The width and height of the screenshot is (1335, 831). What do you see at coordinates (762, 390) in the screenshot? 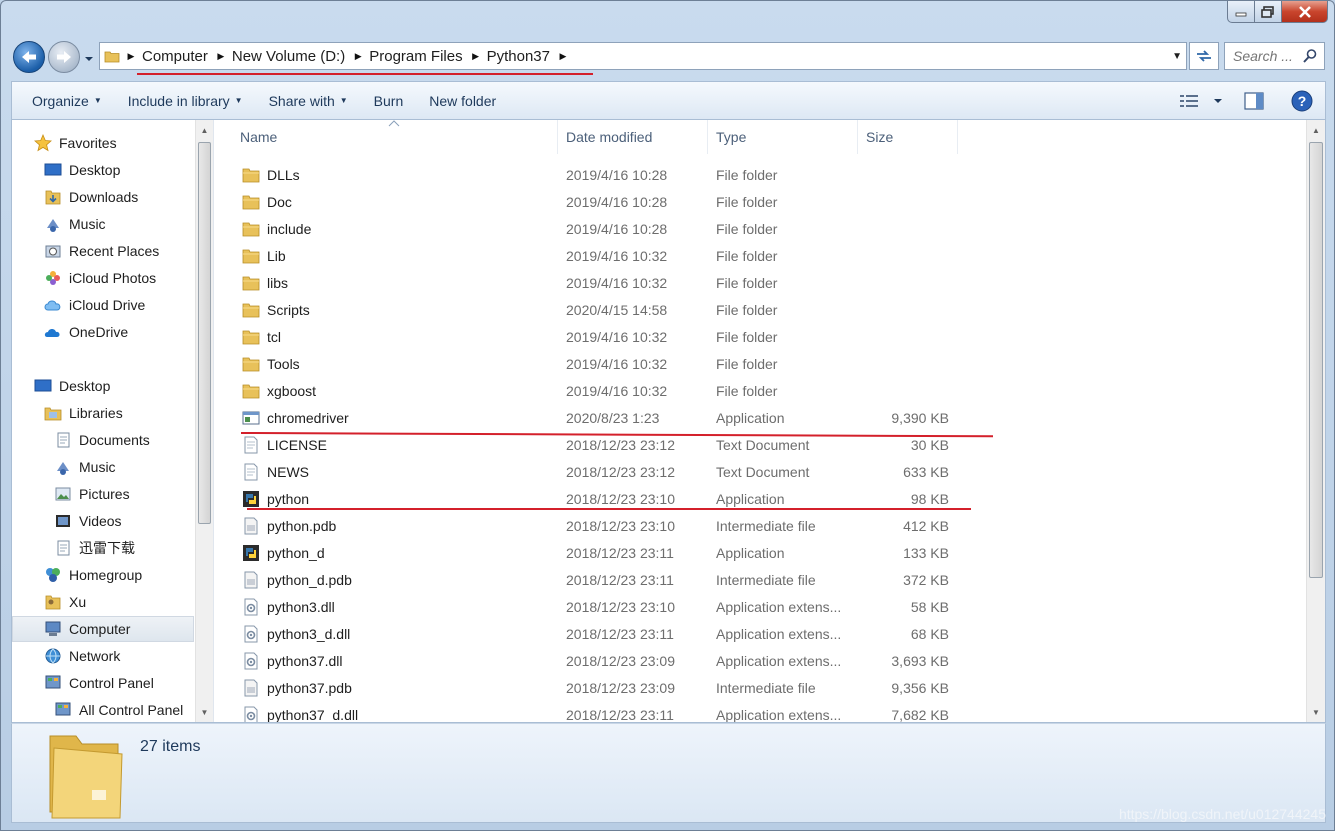
I see `file-row: xgboost 2019/4/16 10:32 File folder` at bounding box center [762, 390].